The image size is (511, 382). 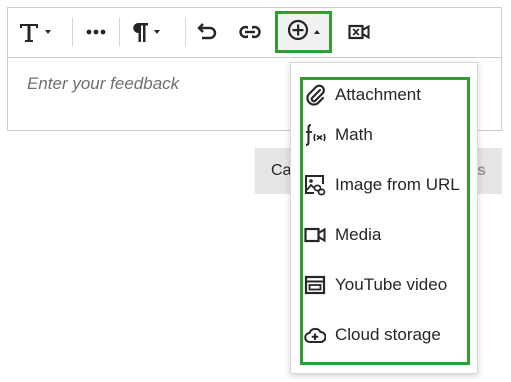 What do you see at coordinates (298, 32) in the screenshot?
I see `add-circle-icon` at bounding box center [298, 32].